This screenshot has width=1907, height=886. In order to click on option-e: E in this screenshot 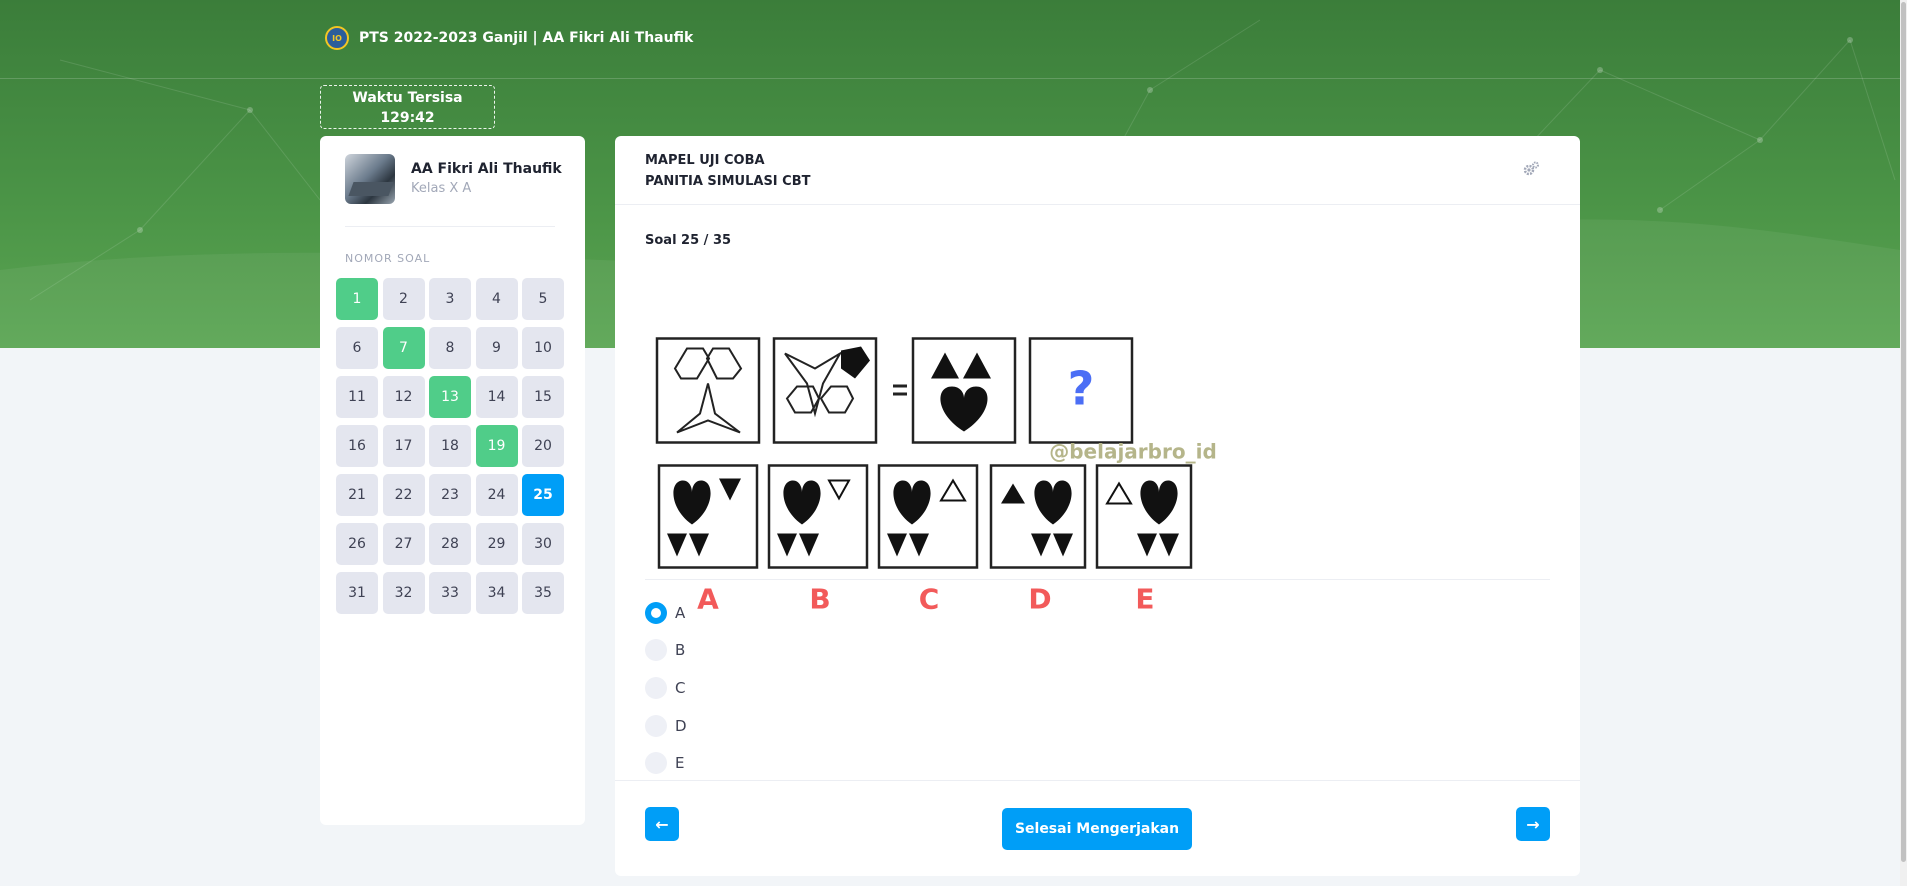, I will do `click(666, 763)`.